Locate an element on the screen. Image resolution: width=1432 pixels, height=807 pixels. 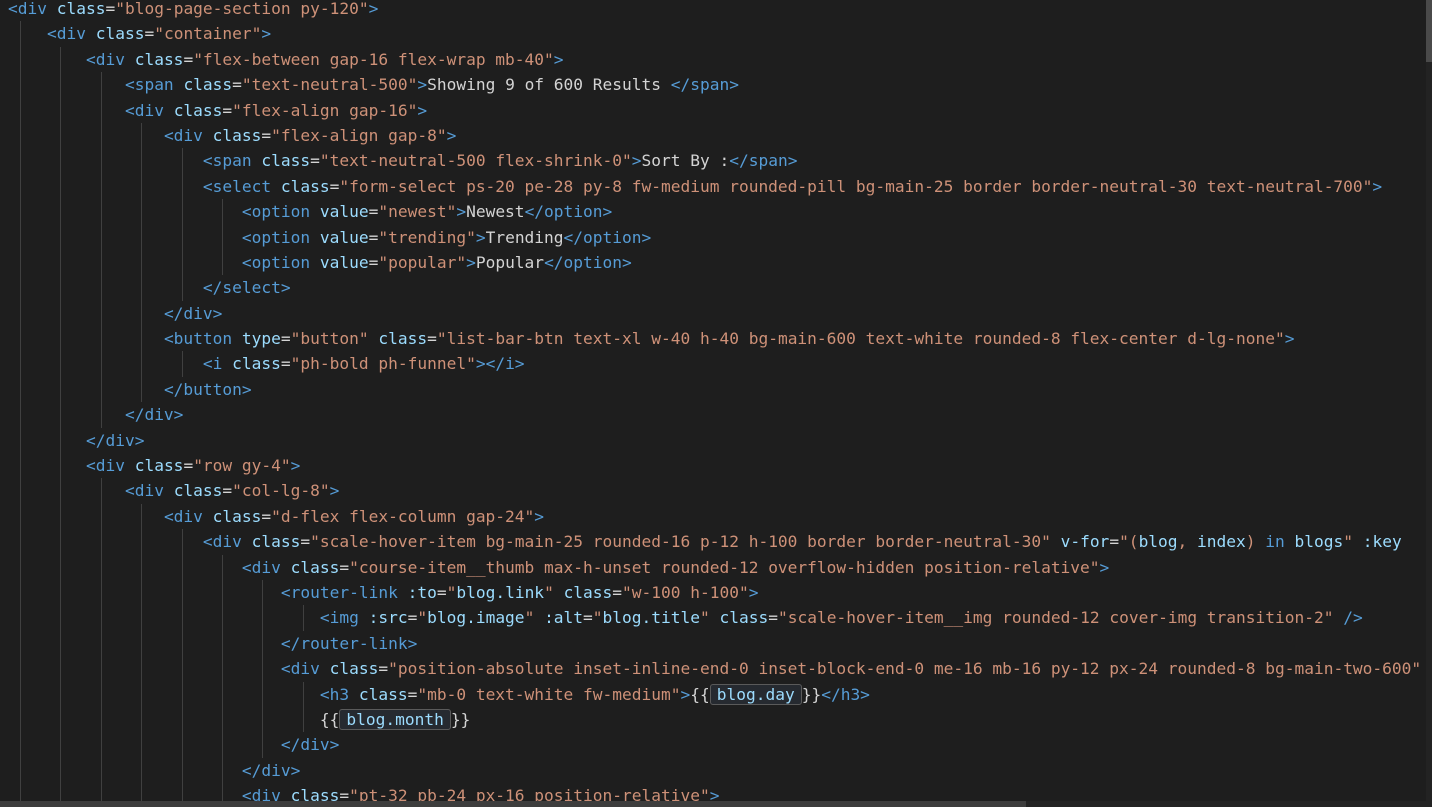
vertical-scrollbar-thumb is located at coordinates (1429, 31).